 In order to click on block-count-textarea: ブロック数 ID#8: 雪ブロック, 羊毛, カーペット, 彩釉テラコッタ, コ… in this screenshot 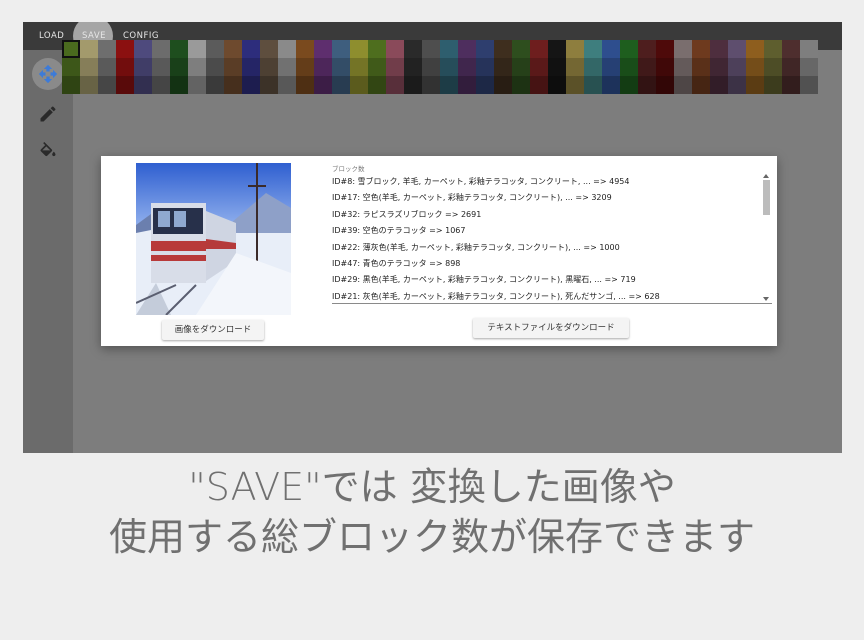, I will do `click(552, 233)`.